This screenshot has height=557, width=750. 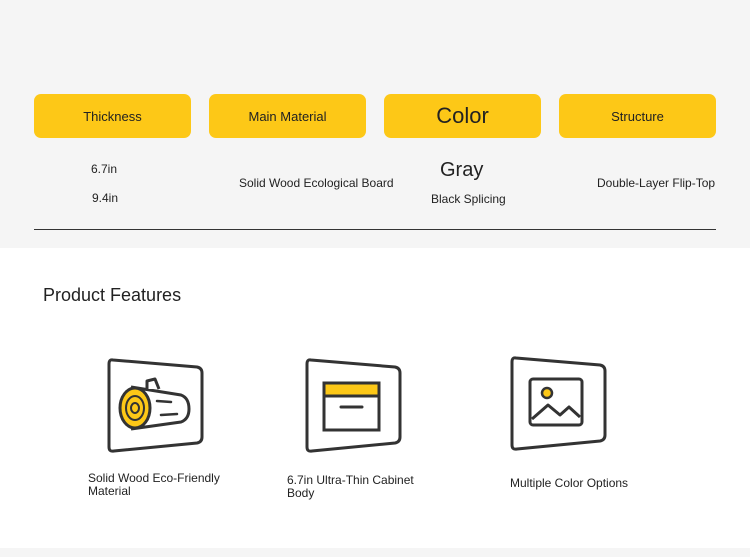 I want to click on main-material-label: Main Material, so click(x=287, y=116).